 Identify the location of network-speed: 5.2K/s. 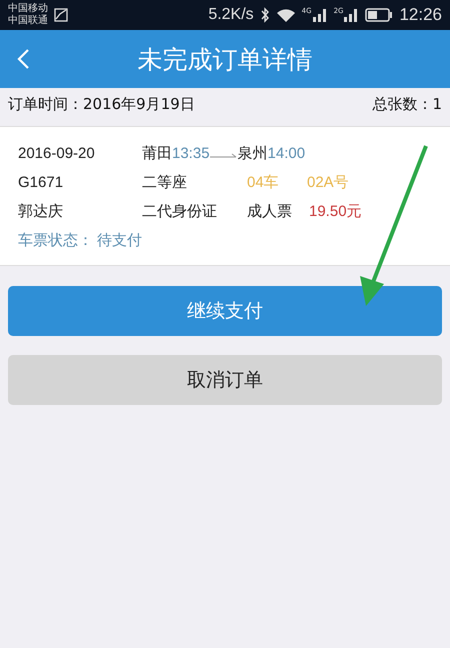
(231, 15).